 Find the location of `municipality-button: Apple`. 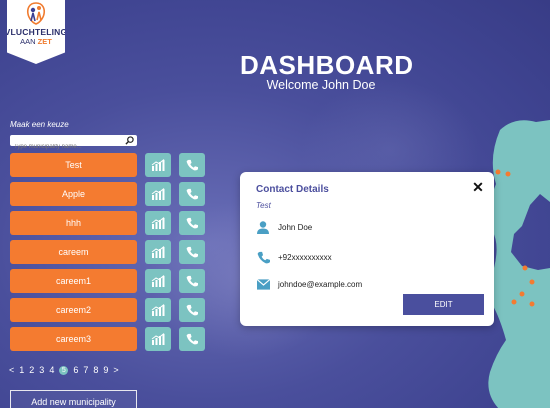

municipality-button: Apple is located at coordinates (73, 194).